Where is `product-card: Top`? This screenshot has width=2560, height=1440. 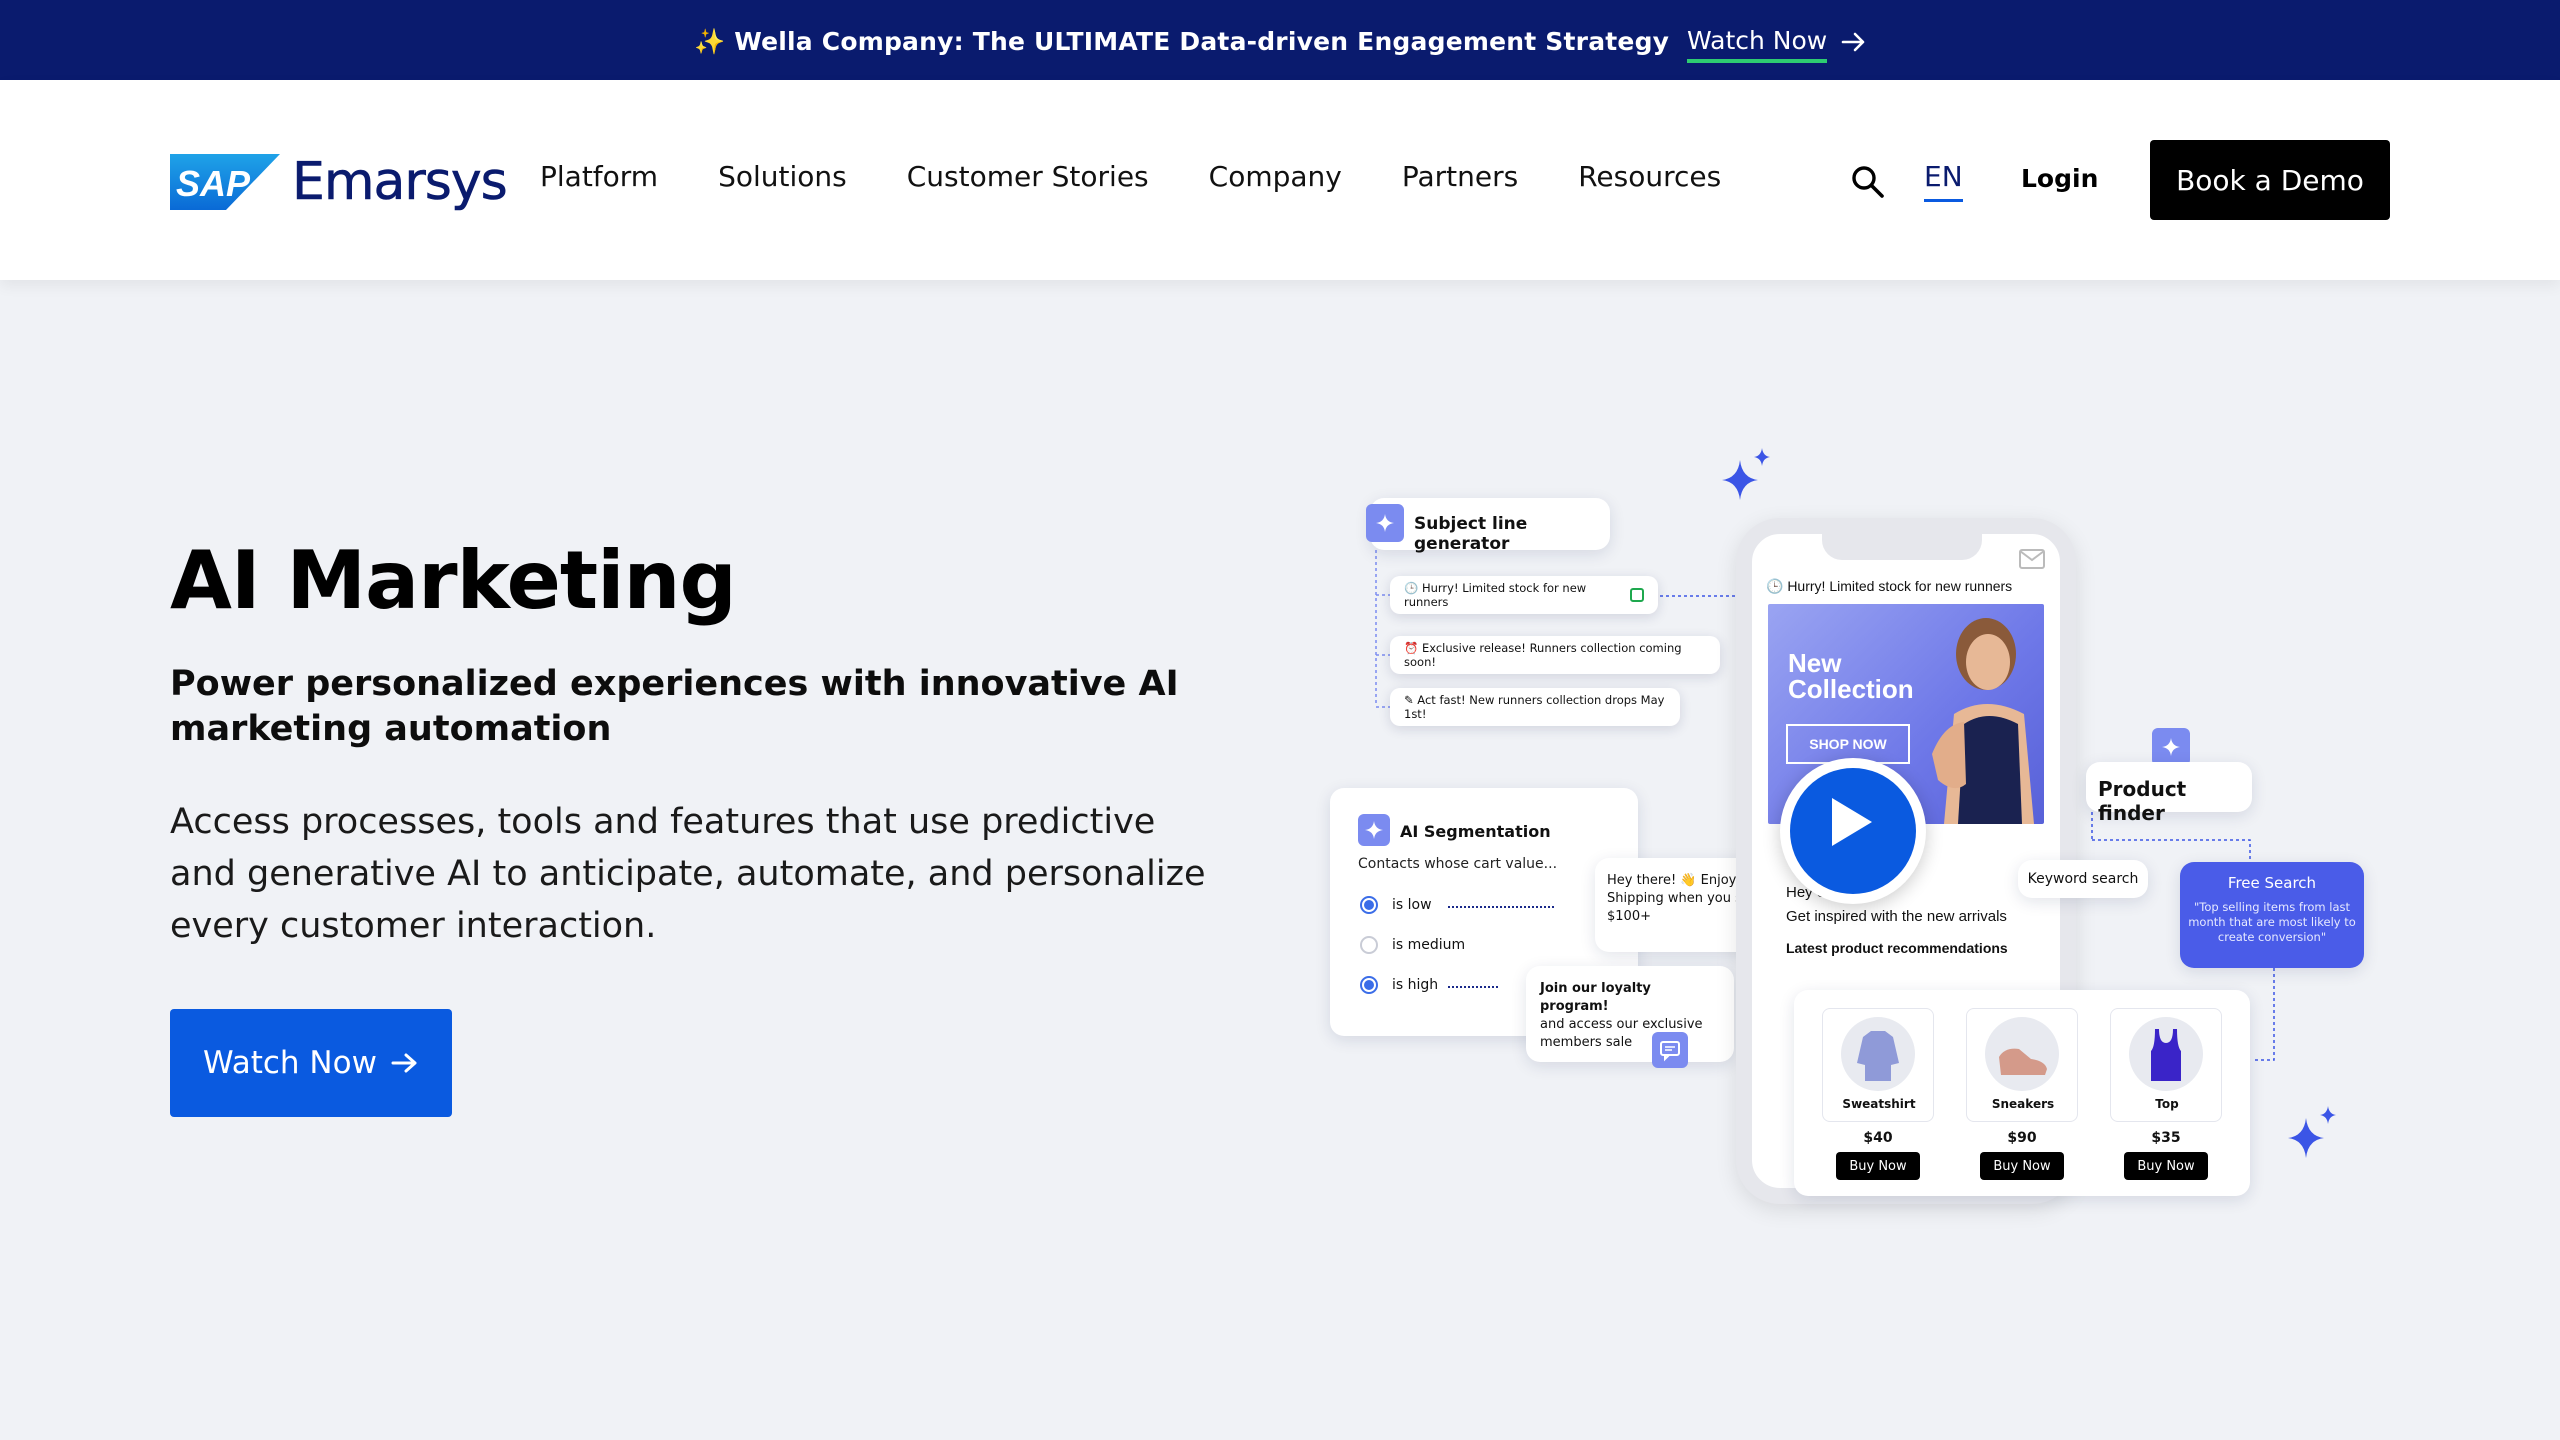
product-card: Top is located at coordinates (2166, 1065).